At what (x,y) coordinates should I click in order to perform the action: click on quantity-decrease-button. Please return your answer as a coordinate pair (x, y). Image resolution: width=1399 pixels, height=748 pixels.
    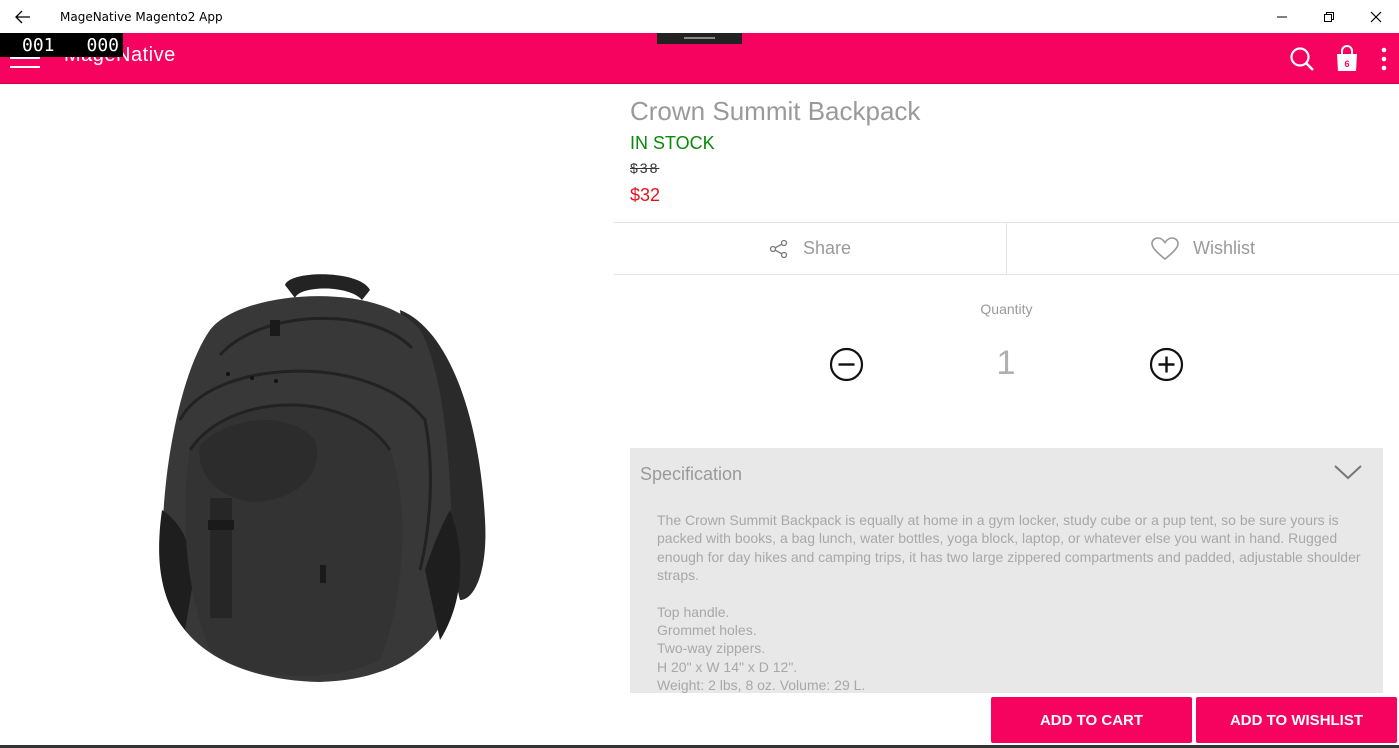
    Looking at the image, I should click on (846, 364).